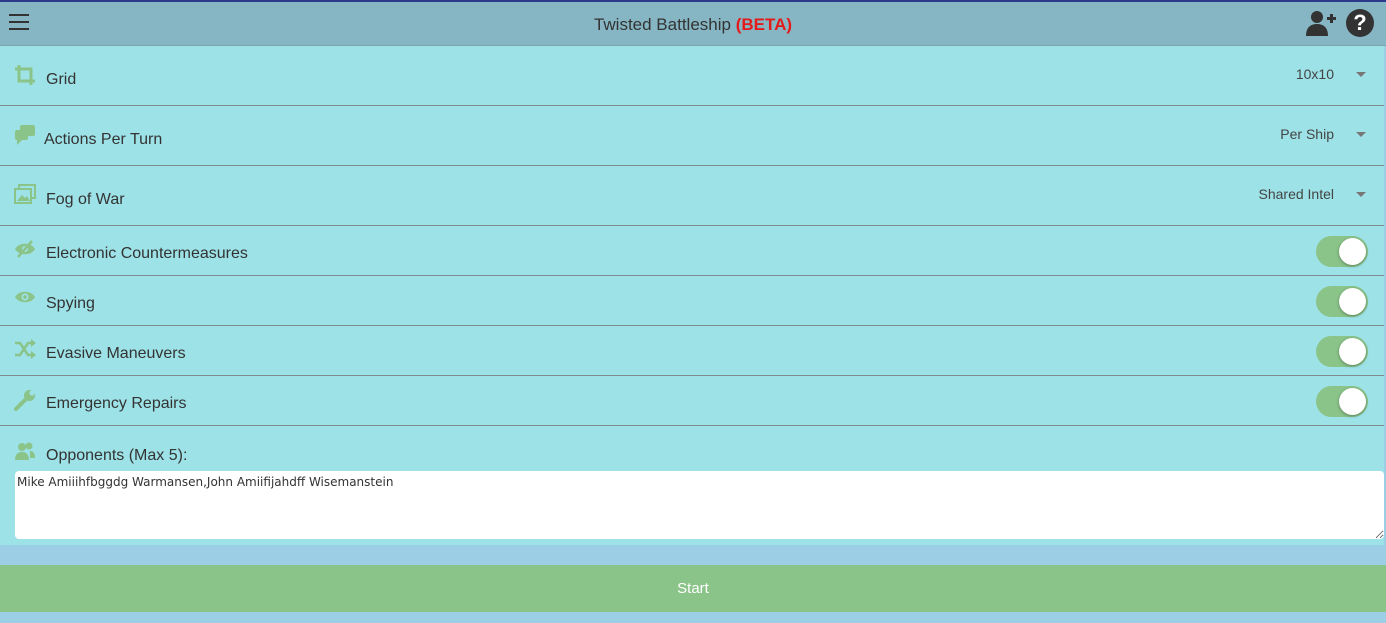 The height and width of the screenshot is (623, 1386). What do you see at coordinates (692, 196) in the screenshot?
I see `setting-fog-of-war: Fog of War Shared Intel` at bounding box center [692, 196].